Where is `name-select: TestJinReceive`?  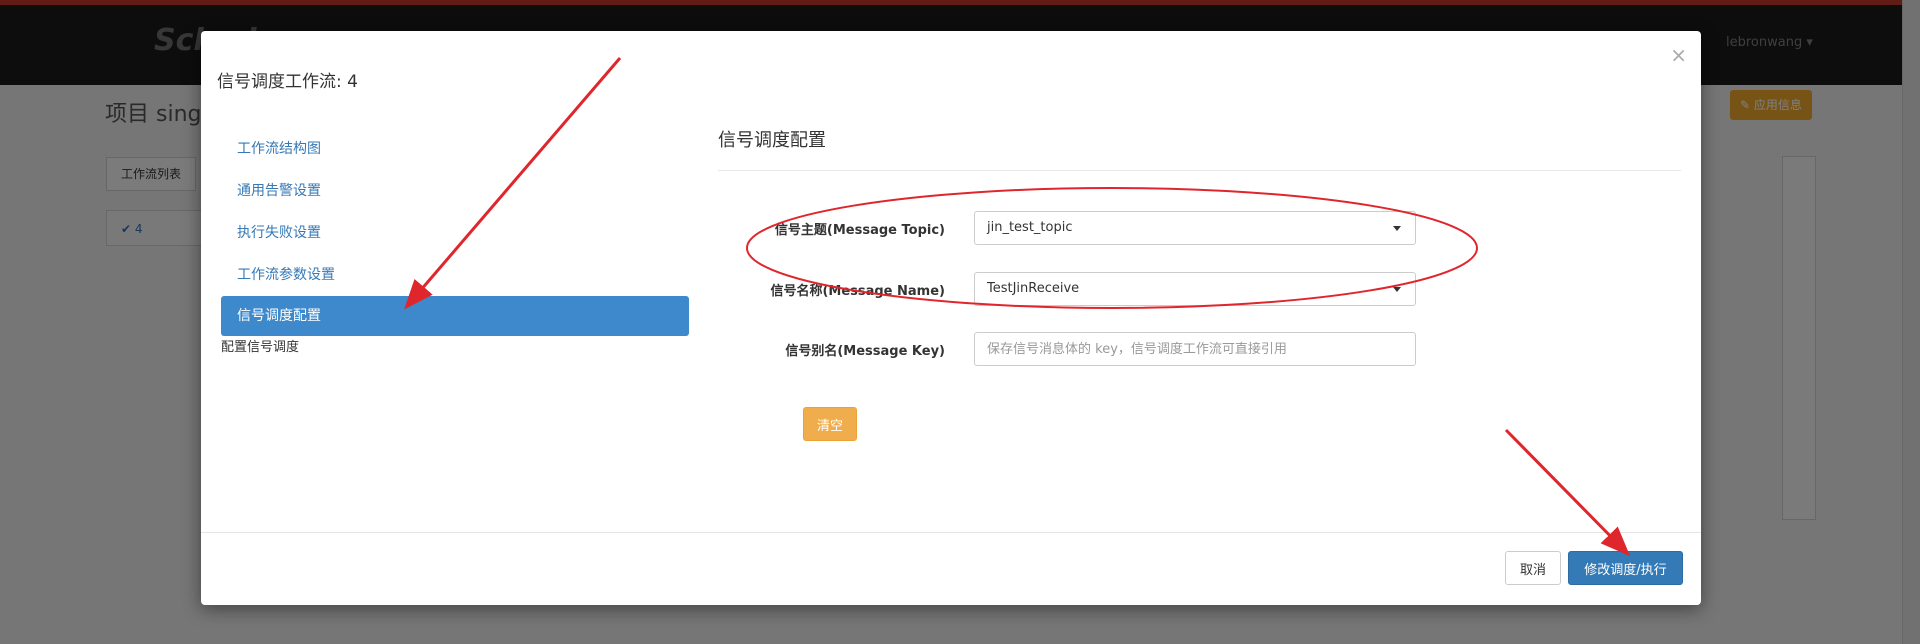 name-select: TestJinReceive is located at coordinates (1195, 289).